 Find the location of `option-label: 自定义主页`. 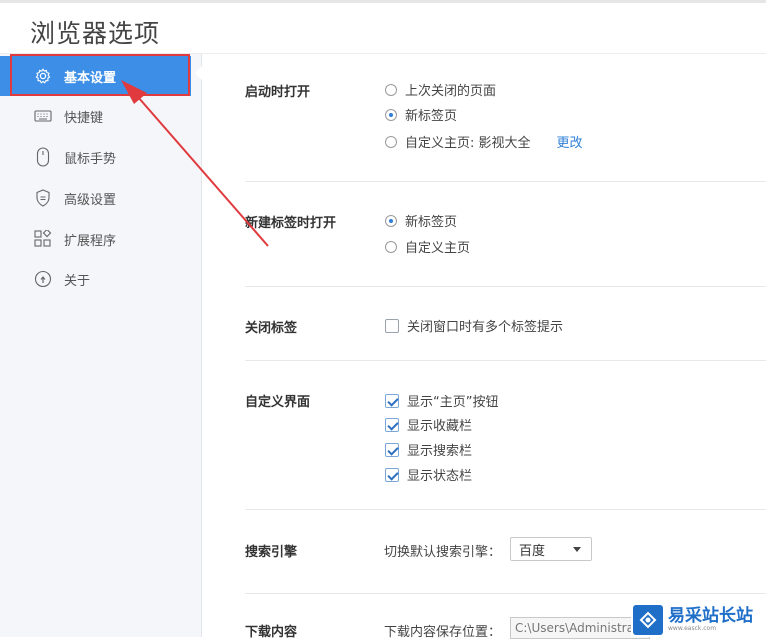

option-label: 自定义主页 is located at coordinates (438, 248).